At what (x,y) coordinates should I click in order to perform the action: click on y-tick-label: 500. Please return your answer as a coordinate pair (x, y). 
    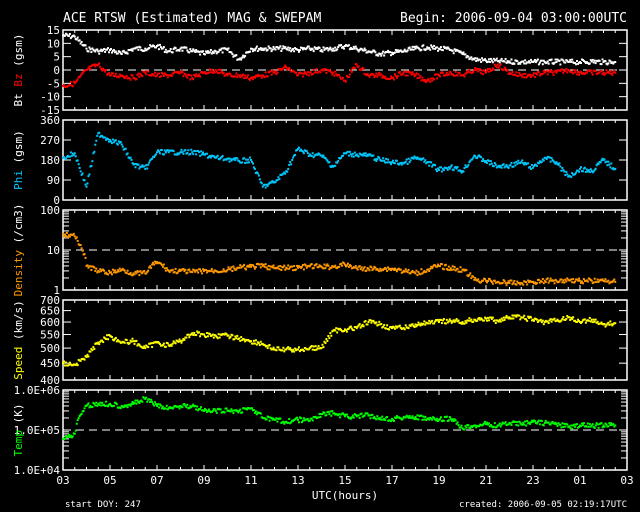
    Looking at the image, I should click on (50, 348).